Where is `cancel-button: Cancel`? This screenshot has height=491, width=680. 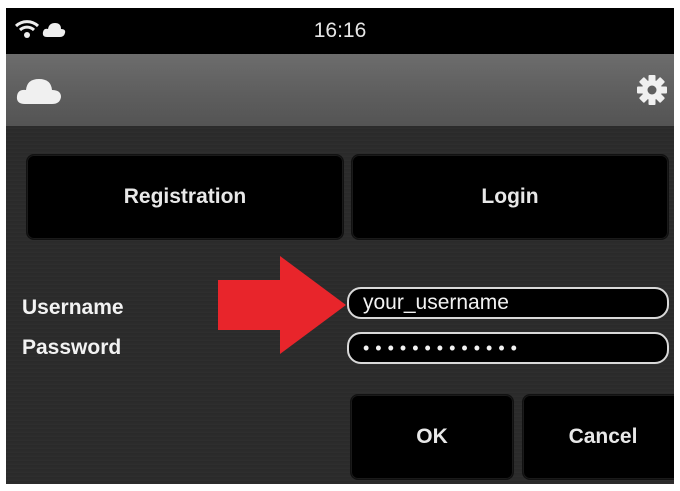
cancel-button: Cancel is located at coordinates (598, 437).